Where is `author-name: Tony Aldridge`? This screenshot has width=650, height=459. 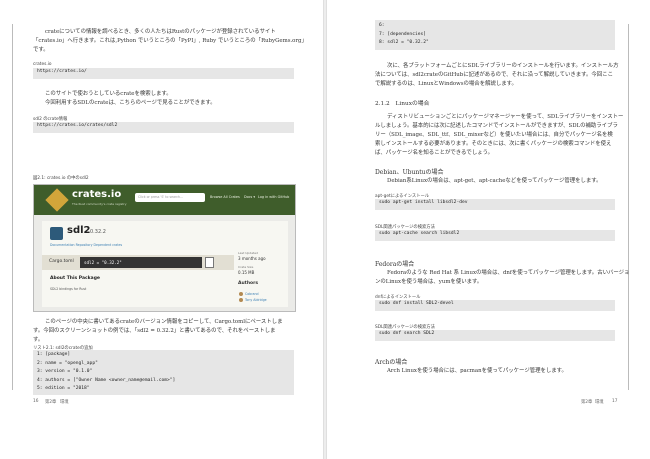 author-name: Tony Aldridge is located at coordinates (256, 300).